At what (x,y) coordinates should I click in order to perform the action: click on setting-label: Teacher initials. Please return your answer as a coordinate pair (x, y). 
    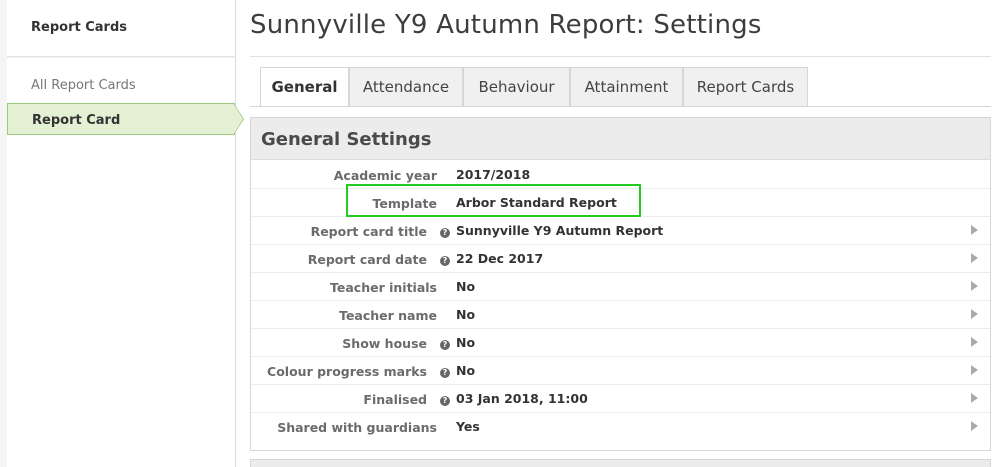
    Looking at the image, I should click on (383, 287).